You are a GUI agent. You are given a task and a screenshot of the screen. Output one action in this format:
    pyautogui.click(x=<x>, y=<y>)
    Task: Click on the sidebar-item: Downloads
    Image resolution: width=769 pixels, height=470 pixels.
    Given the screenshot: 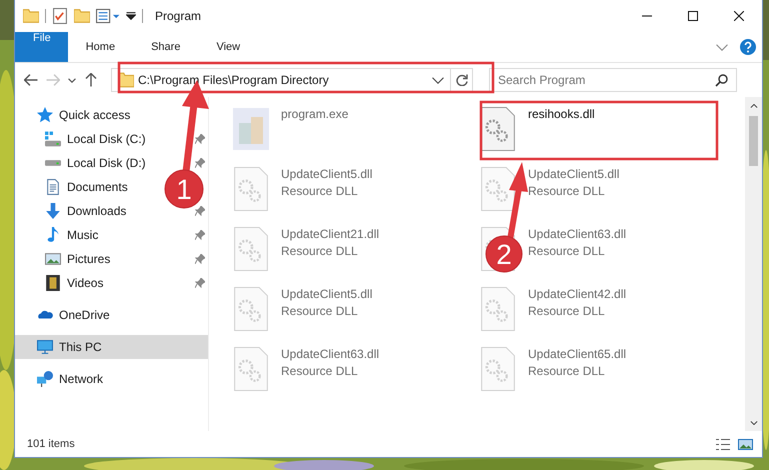 What is the action you would take?
    pyautogui.click(x=72, y=211)
    